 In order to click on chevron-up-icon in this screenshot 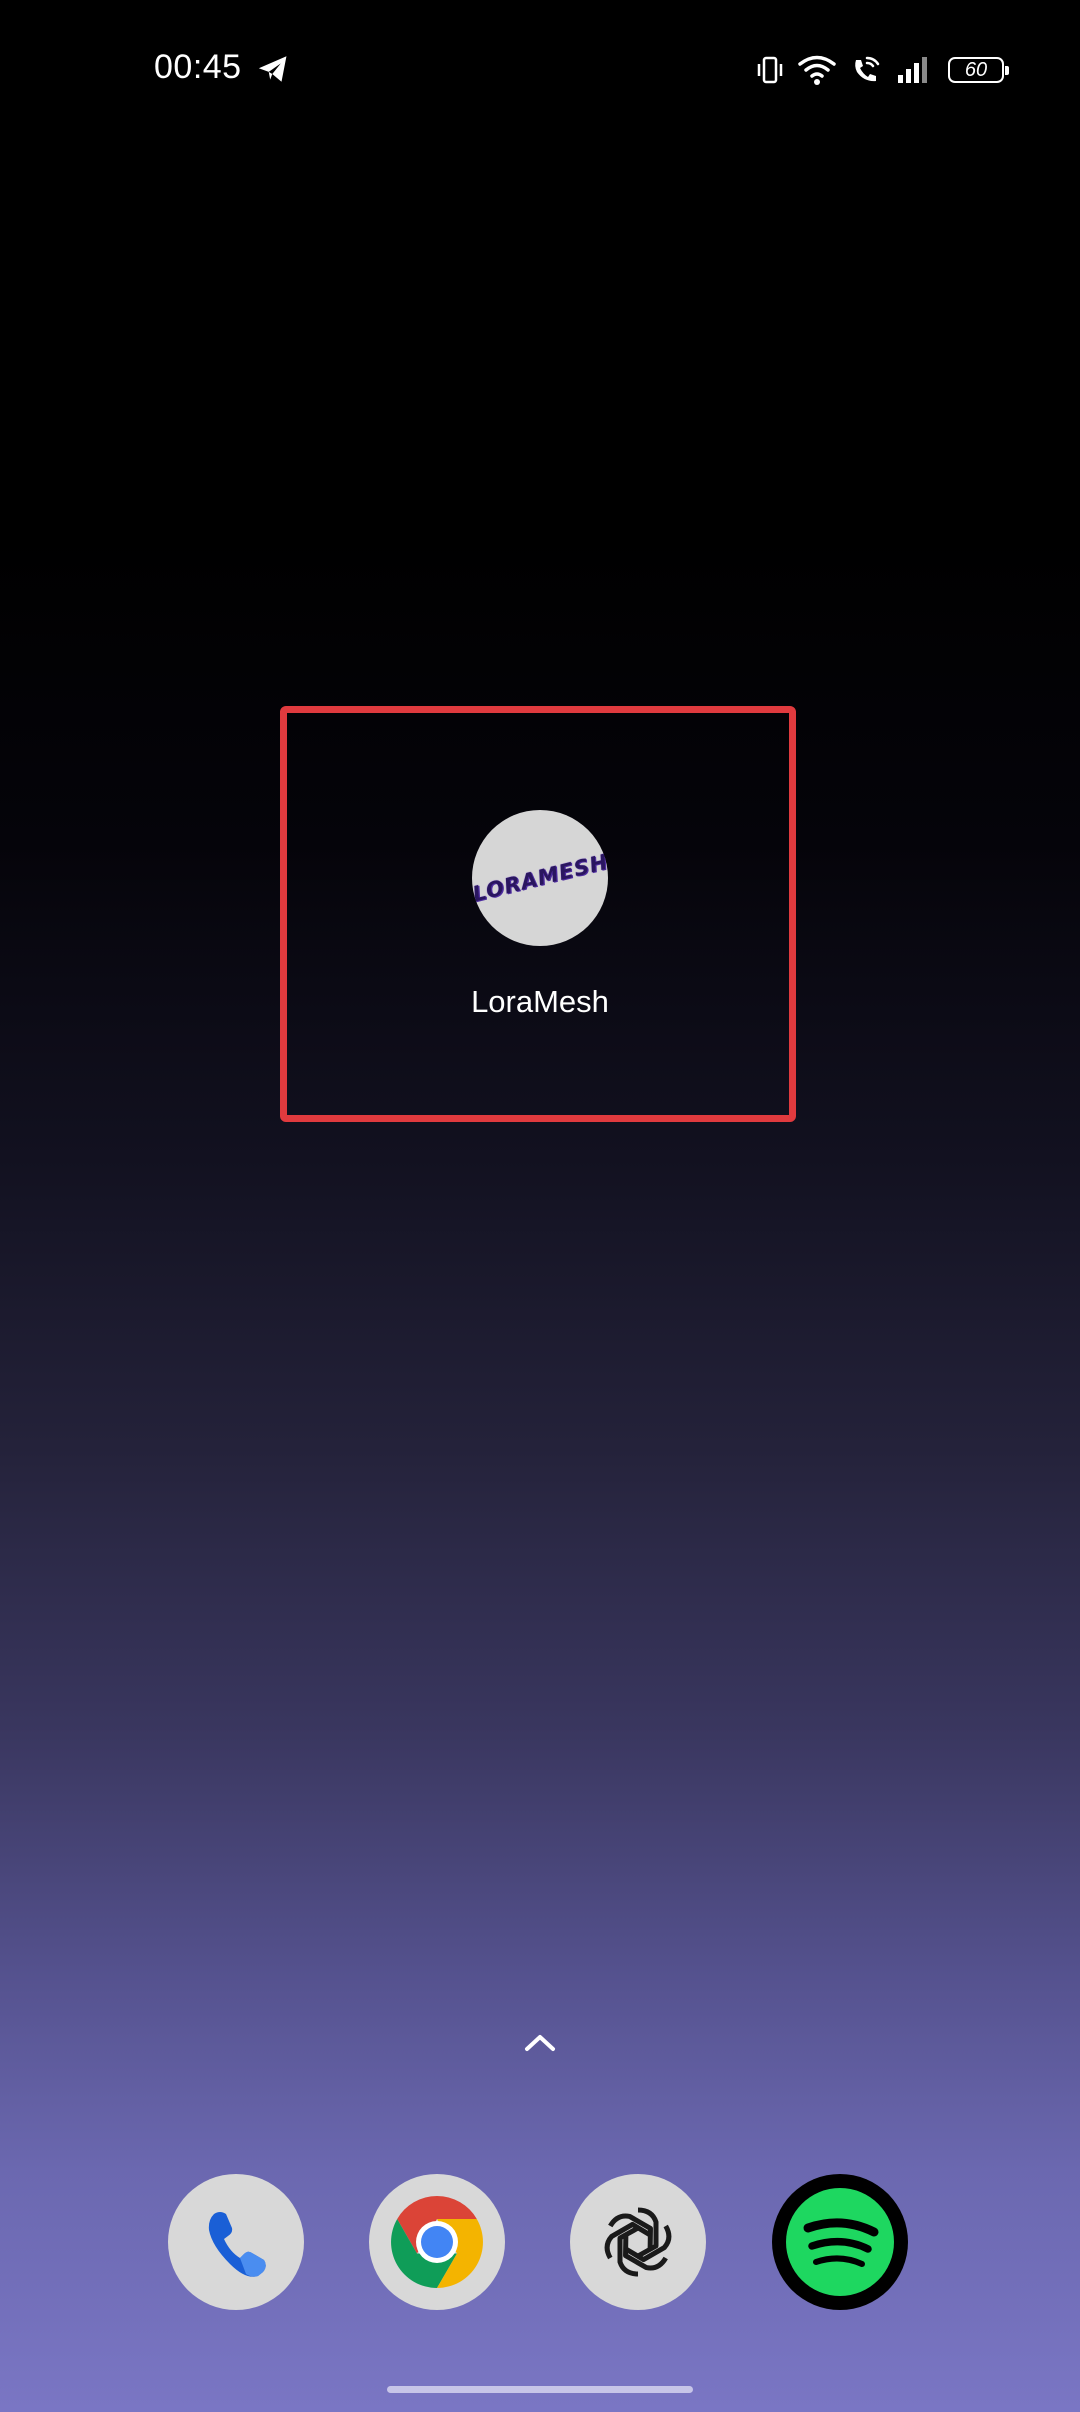, I will do `click(540, 2042)`.